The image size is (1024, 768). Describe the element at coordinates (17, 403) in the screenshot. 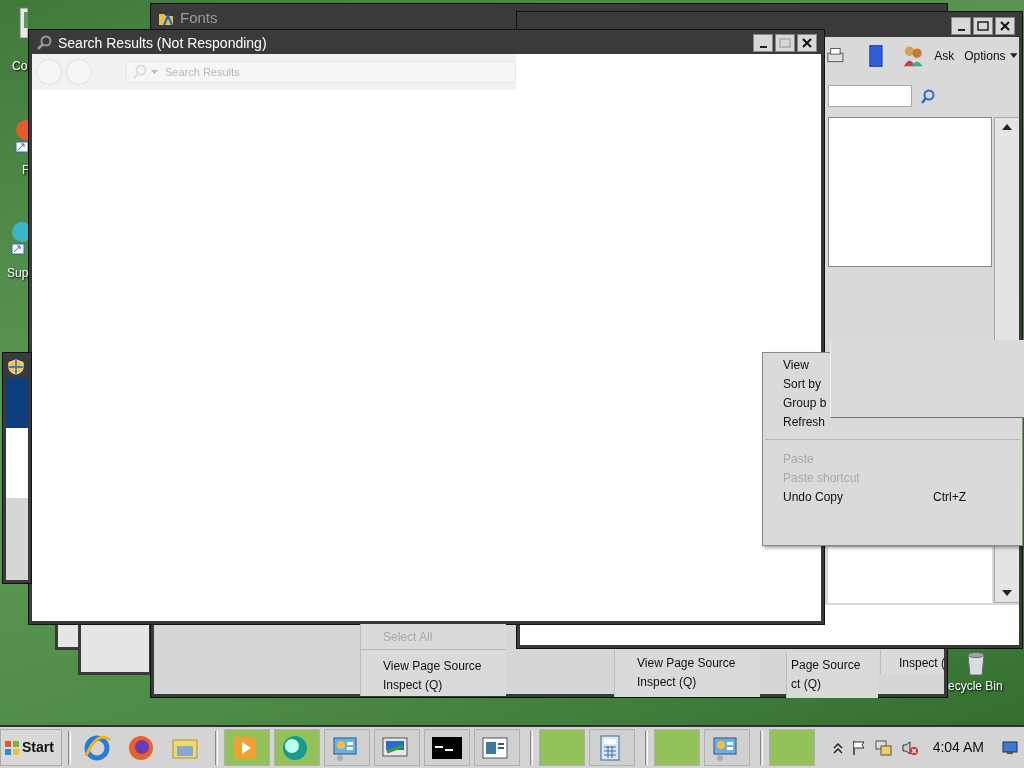

I see `banner` at that location.